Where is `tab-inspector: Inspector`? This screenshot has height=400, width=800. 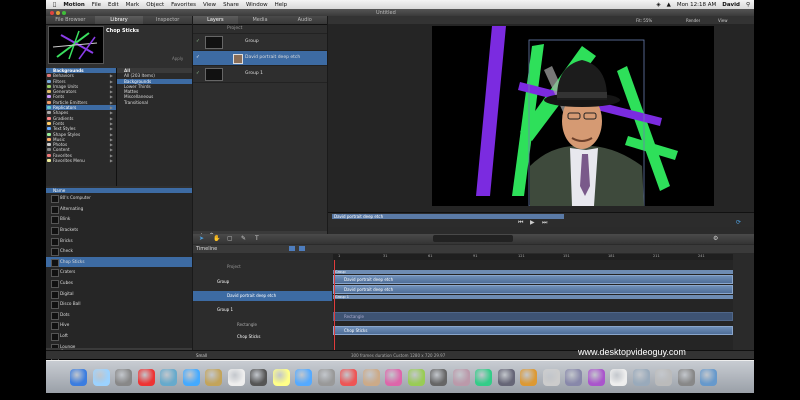 tab-inspector: Inspector is located at coordinates (167, 20).